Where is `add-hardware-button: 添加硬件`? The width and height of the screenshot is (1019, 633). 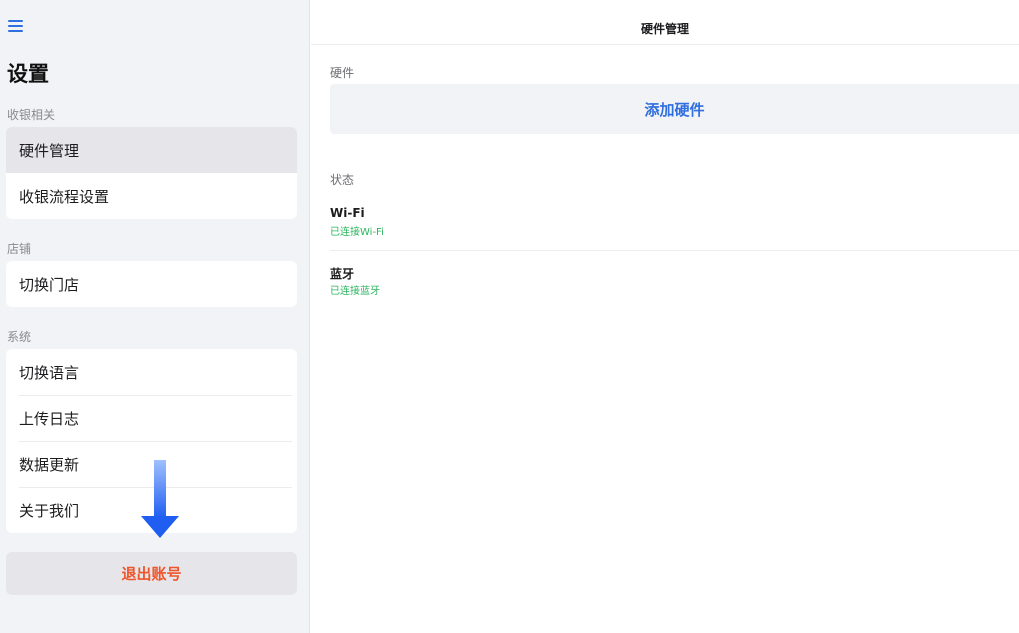
add-hardware-button: 添加硬件 is located at coordinates (674, 109).